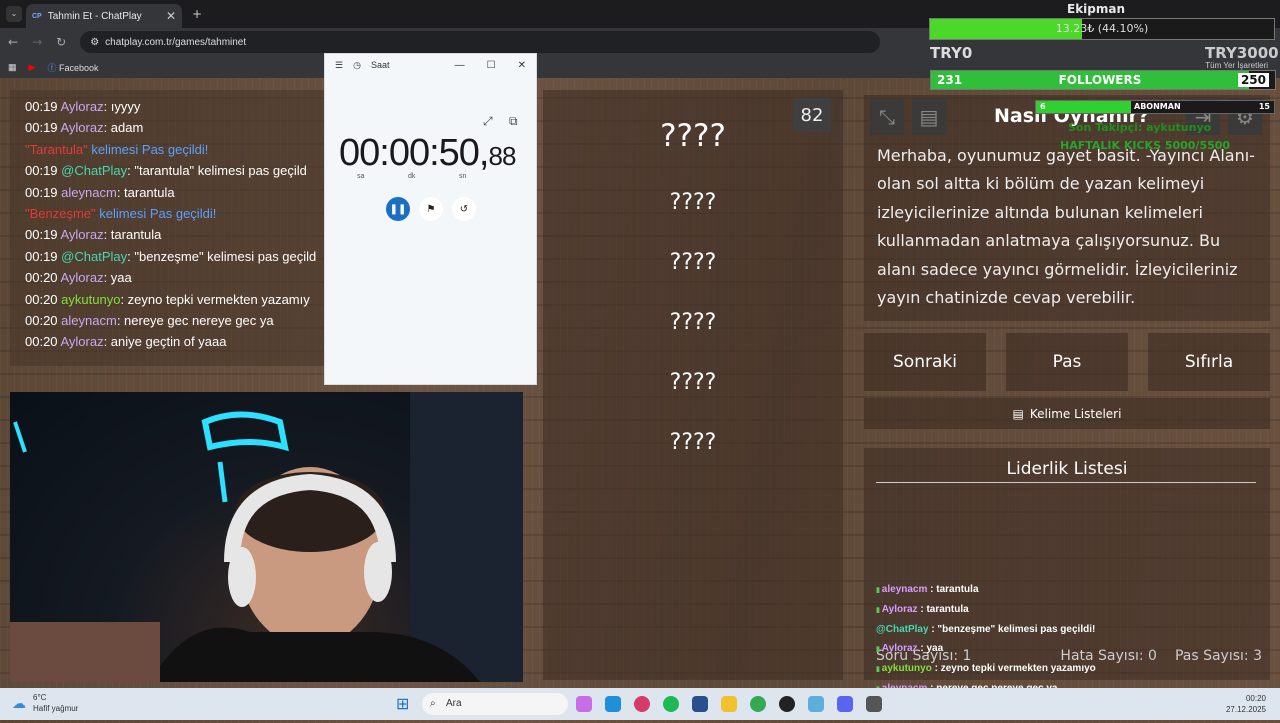 This screenshot has height=723, width=1280. Describe the element at coordinates (1013, 669) in the screenshot. I see `overlay-chat-text: : zeyno tepki vermekten yazamıyo` at that location.